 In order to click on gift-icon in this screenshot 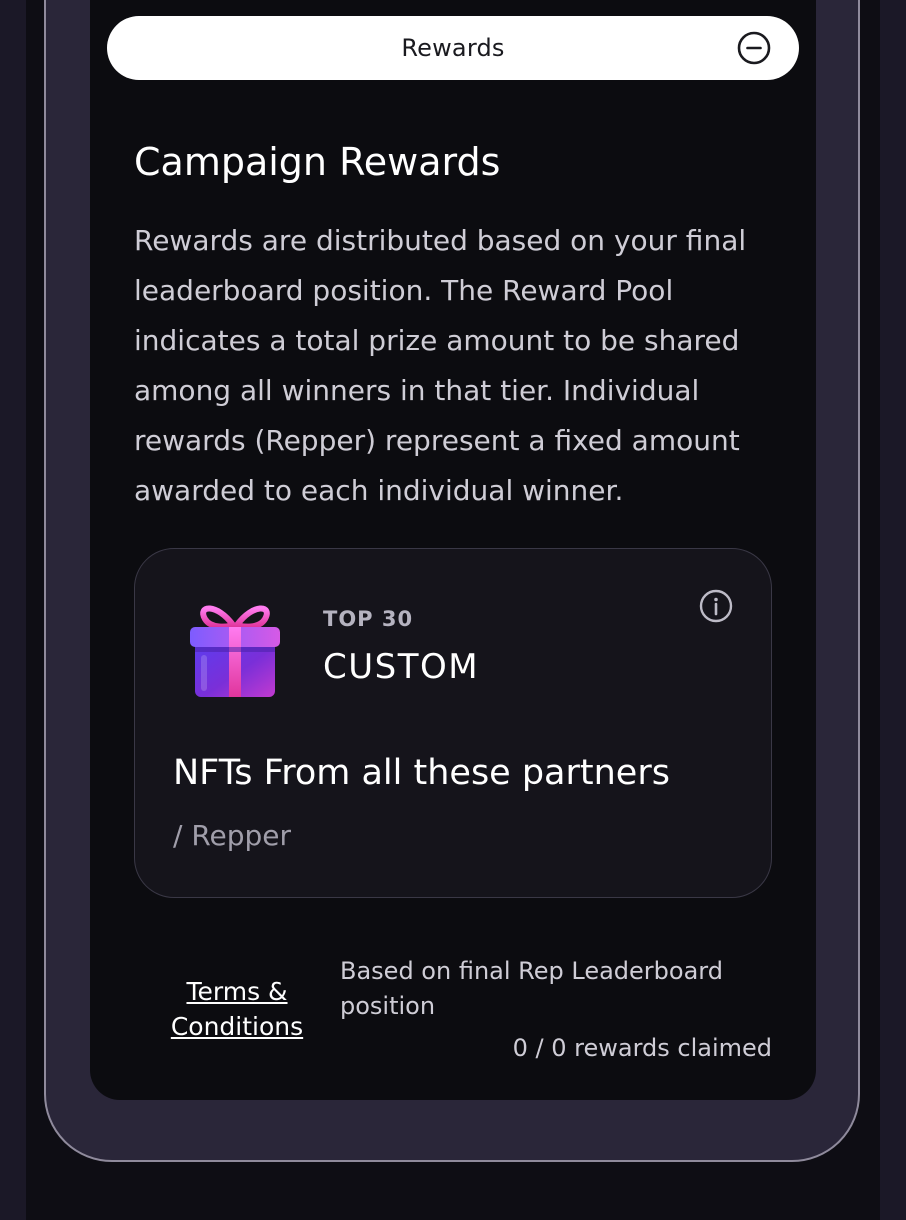, I will do `click(235, 651)`.